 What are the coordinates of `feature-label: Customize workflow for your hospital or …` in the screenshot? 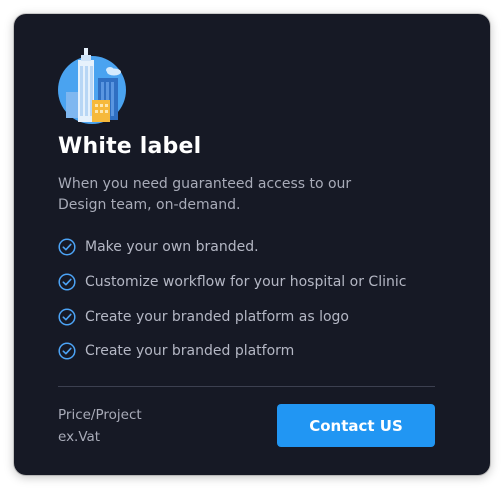 It's located at (246, 282).